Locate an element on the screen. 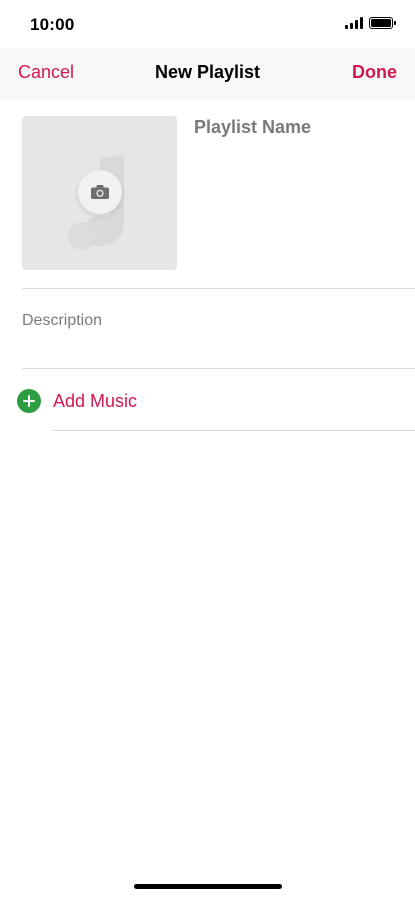 The width and height of the screenshot is (415, 900). battery-icon is located at coordinates (382, 23).